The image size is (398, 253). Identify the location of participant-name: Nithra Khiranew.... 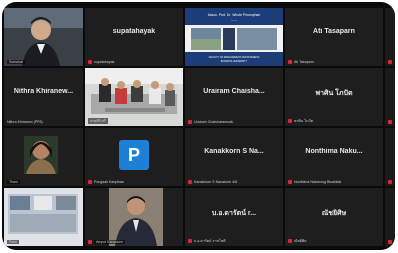
(43, 91).